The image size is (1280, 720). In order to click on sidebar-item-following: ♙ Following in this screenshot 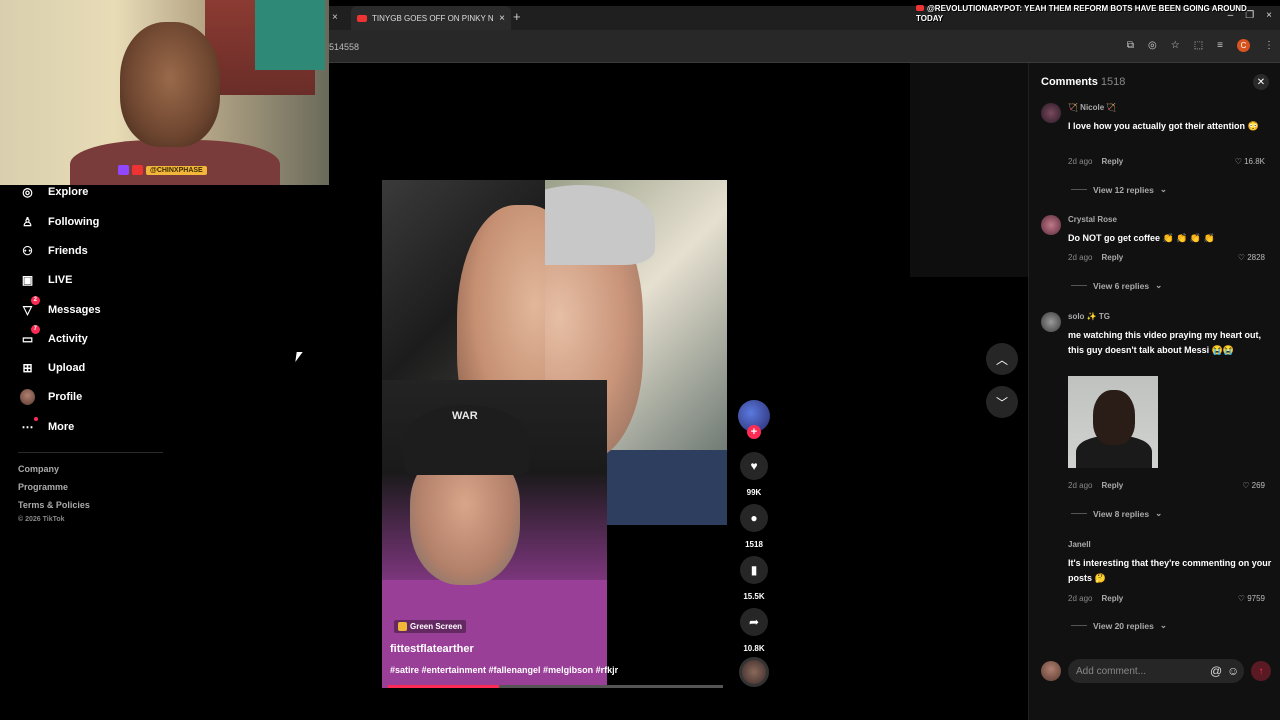, I will do `click(59, 221)`.